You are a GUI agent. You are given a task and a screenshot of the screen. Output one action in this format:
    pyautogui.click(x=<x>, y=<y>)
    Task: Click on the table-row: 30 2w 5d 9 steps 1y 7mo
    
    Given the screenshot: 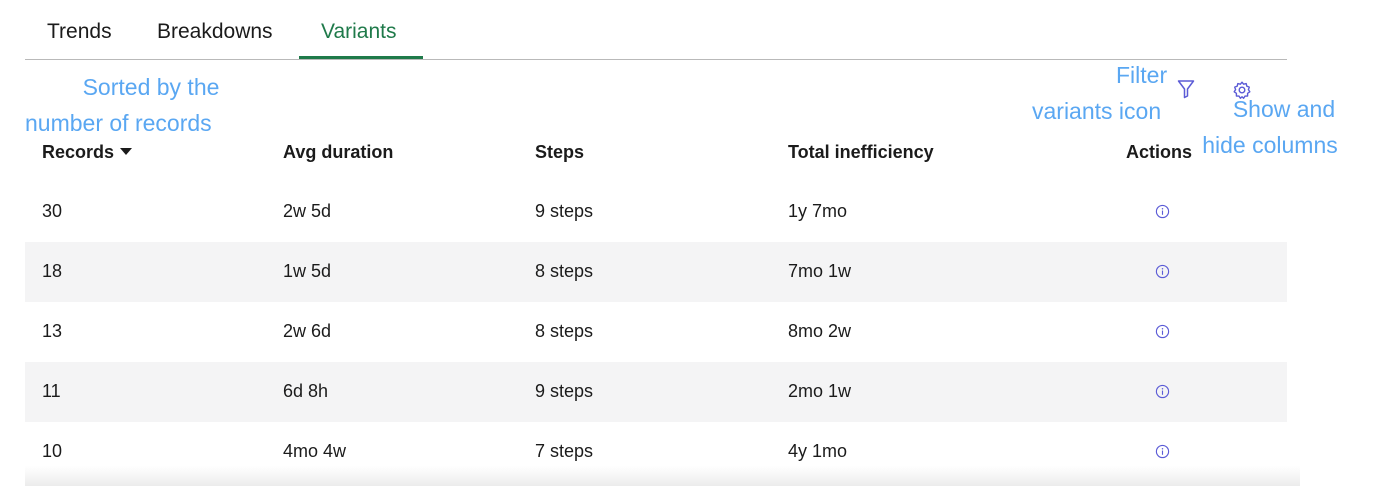 What is the action you would take?
    pyautogui.click(x=656, y=212)
    